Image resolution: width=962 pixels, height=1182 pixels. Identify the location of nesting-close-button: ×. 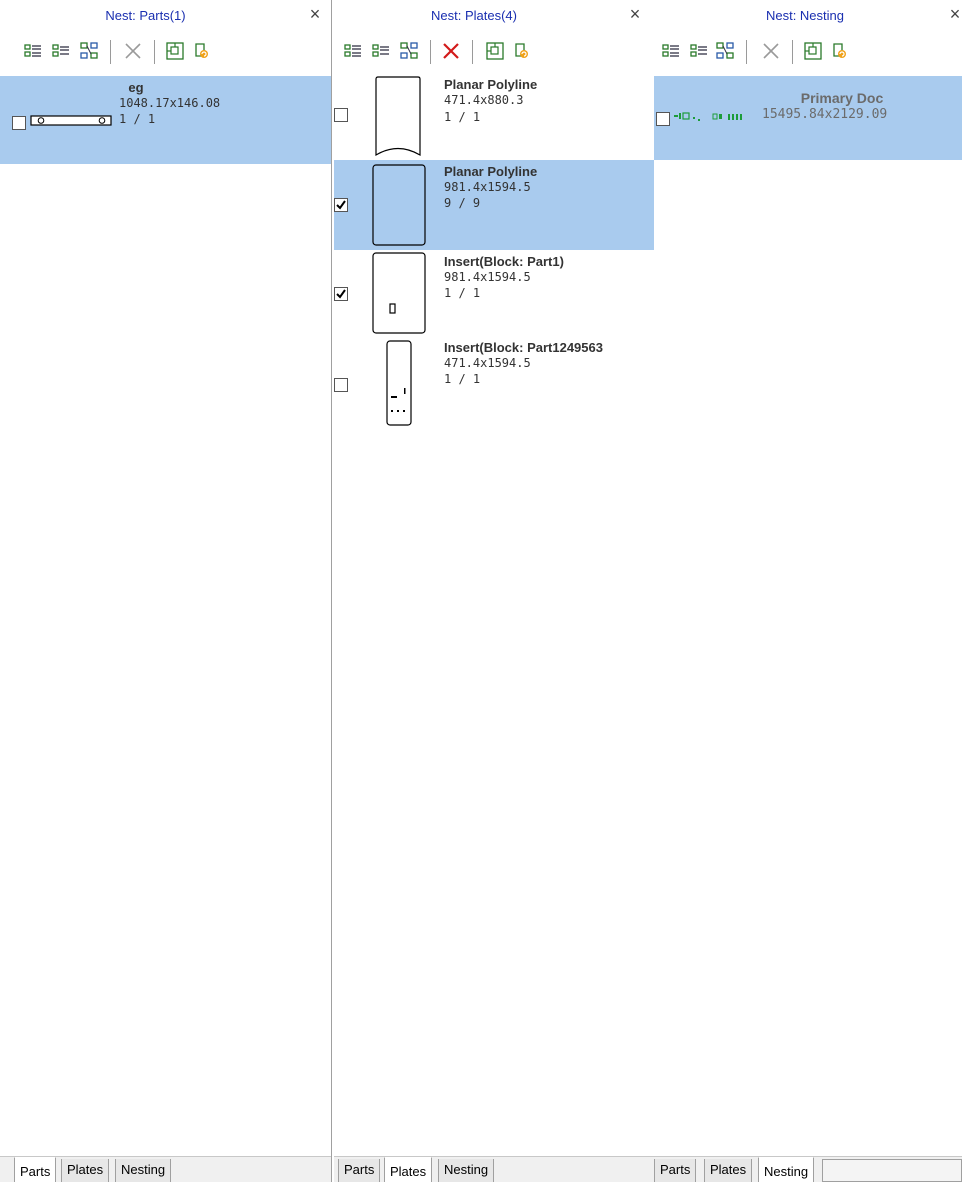
(954, 14).